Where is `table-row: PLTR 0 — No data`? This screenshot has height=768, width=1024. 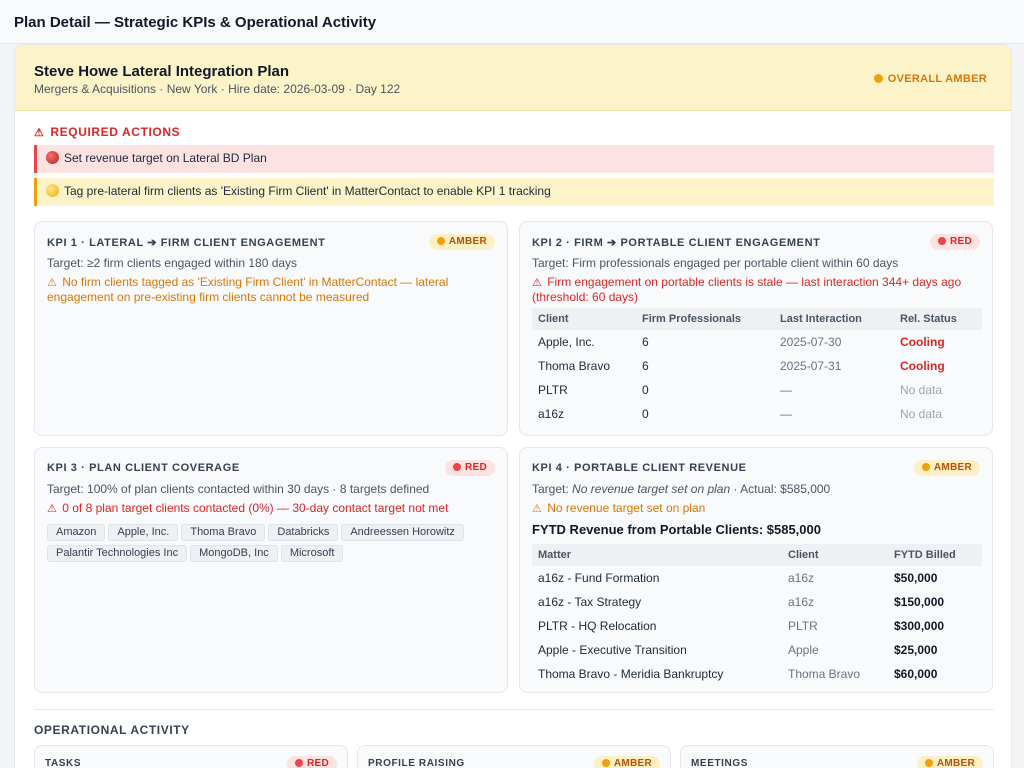
table-row: PLTR 0 — No data is located at coordinates (757, 390).